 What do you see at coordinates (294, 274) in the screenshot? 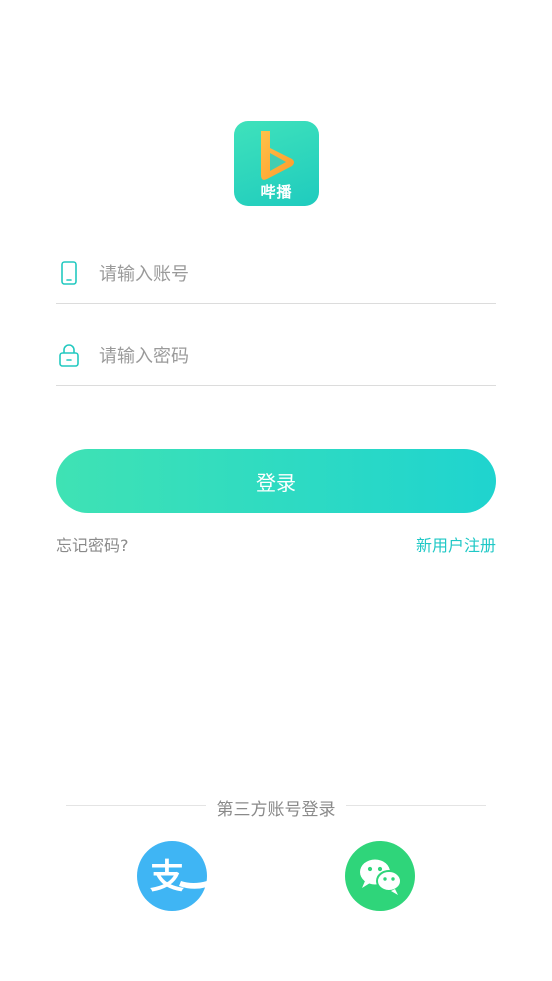
I see `account-input` at bounding box center [294, 274].